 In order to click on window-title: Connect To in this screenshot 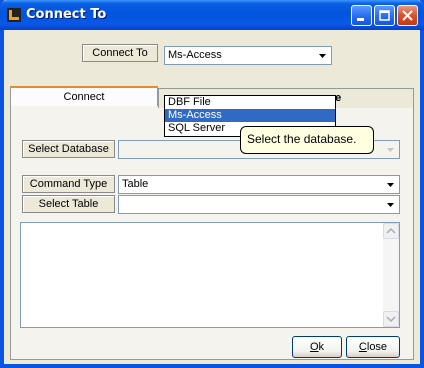, I will do `click(66, 14)`.